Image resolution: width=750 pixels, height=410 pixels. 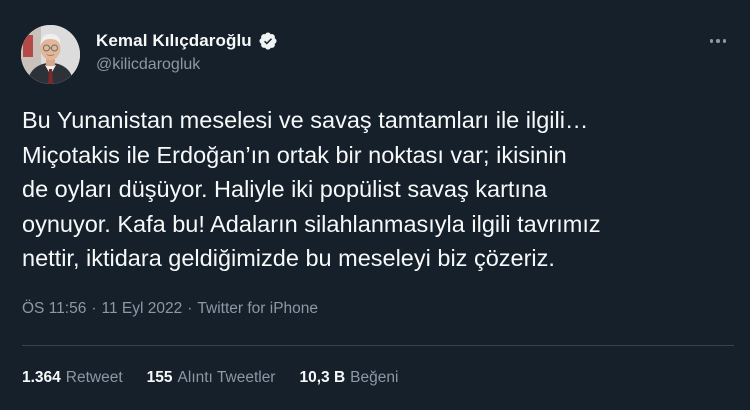 What do you see at coordinates (159, 377) in the screenshot?
I see `quote-tweets-count: 155` at bounding box center [159, 377].